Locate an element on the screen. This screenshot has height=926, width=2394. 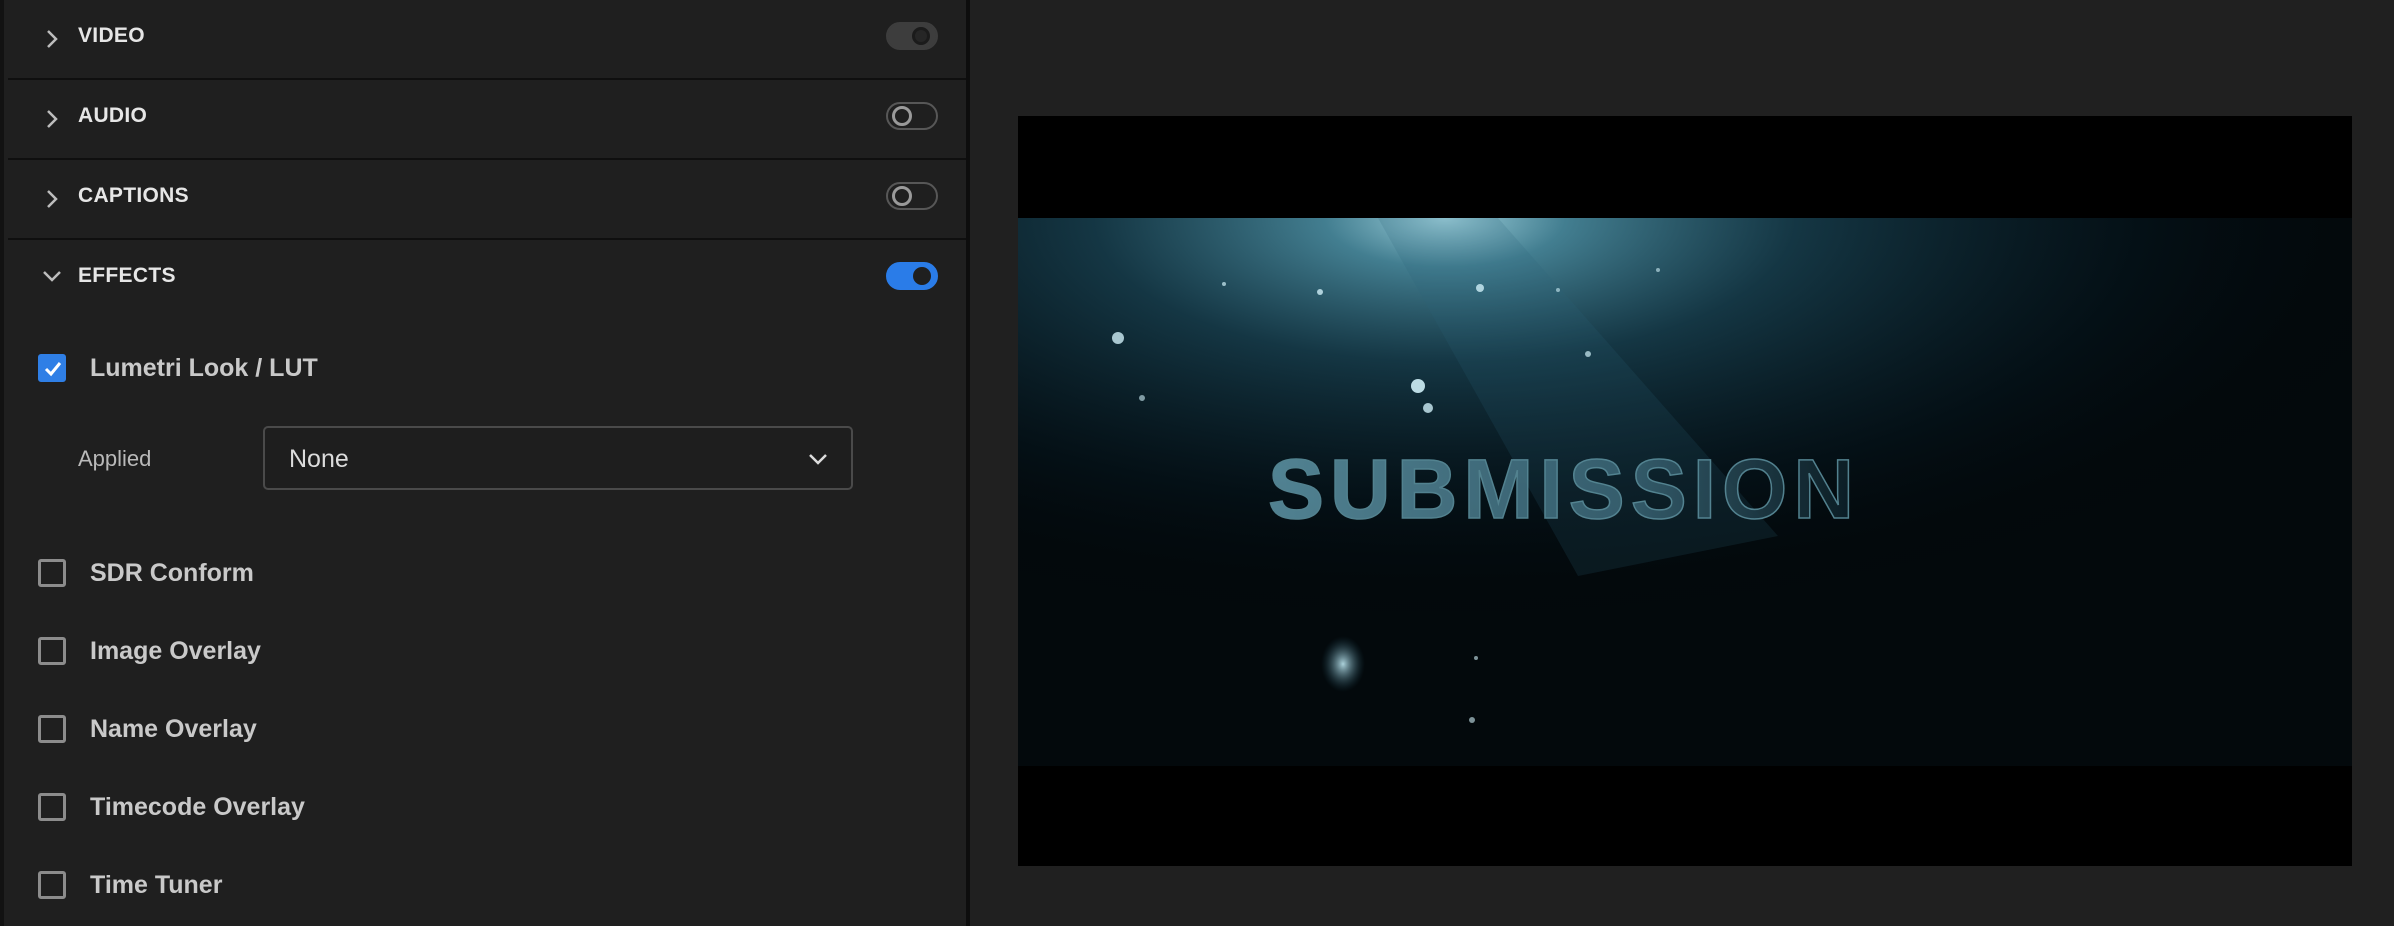
lumetri-checkbox is located at coordinates (52, 368).